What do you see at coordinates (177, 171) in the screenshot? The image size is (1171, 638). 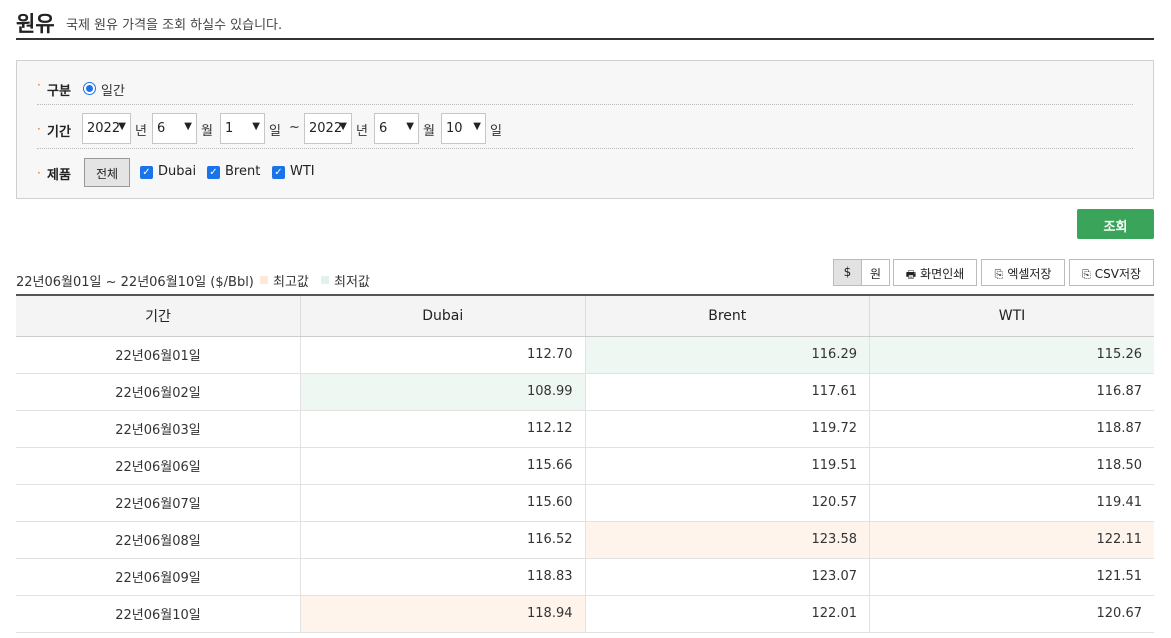 I see `dubai-checkbox-label: Dubai` at bounding box center [177, 171].